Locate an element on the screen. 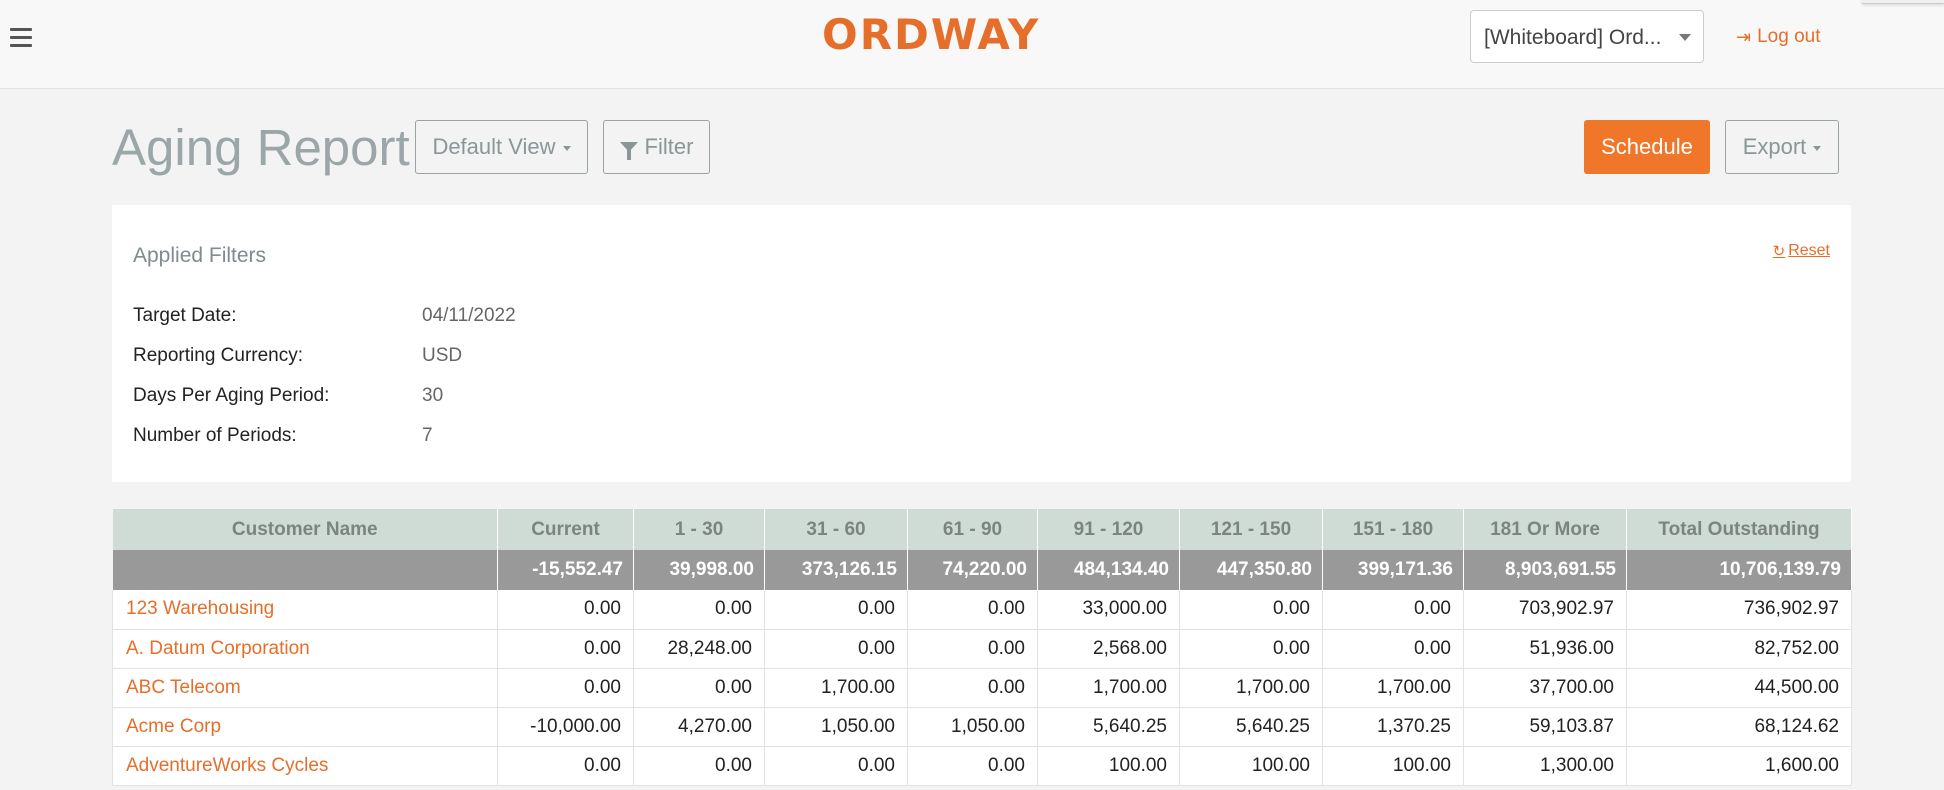  reset-link: ↻ Reset is located at coordinates (1801, 251).